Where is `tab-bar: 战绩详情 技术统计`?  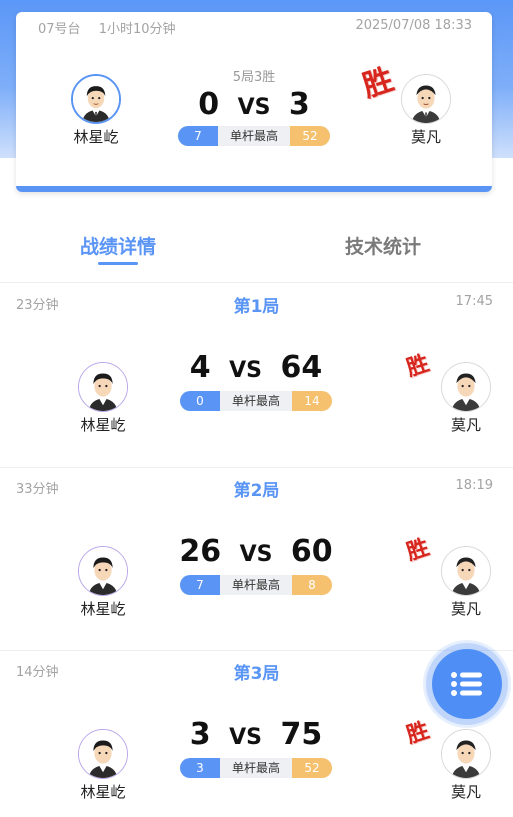 tab-bar: 战绩详情 技术统计 is located at coordinates (256, 252).